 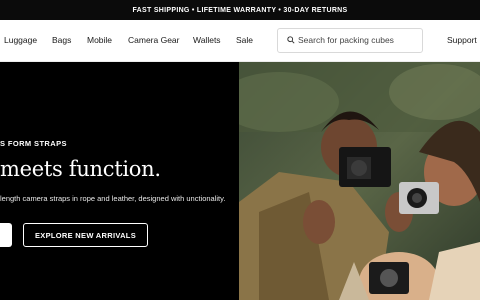 I want to click on hero-headline: meets function., so click(x=80, y=169).